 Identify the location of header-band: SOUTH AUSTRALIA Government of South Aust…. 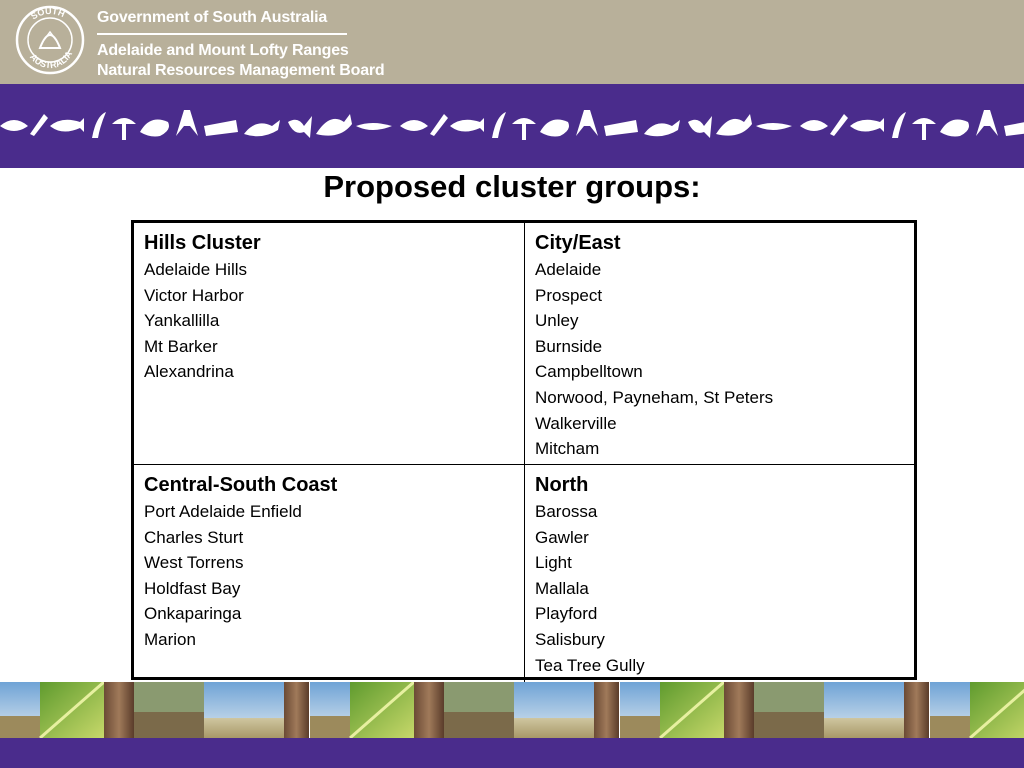
(512, 42).